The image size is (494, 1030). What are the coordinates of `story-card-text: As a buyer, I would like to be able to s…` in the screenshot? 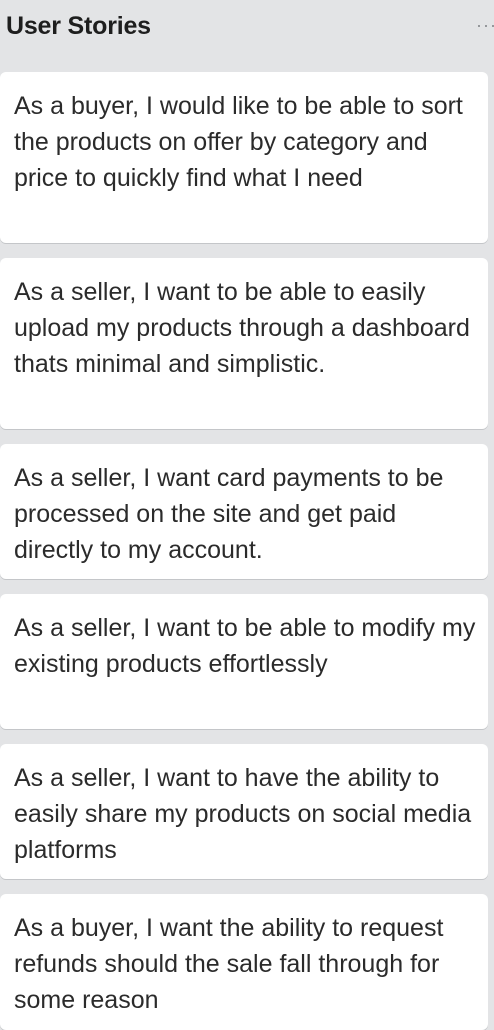 It's located at (238, 142).